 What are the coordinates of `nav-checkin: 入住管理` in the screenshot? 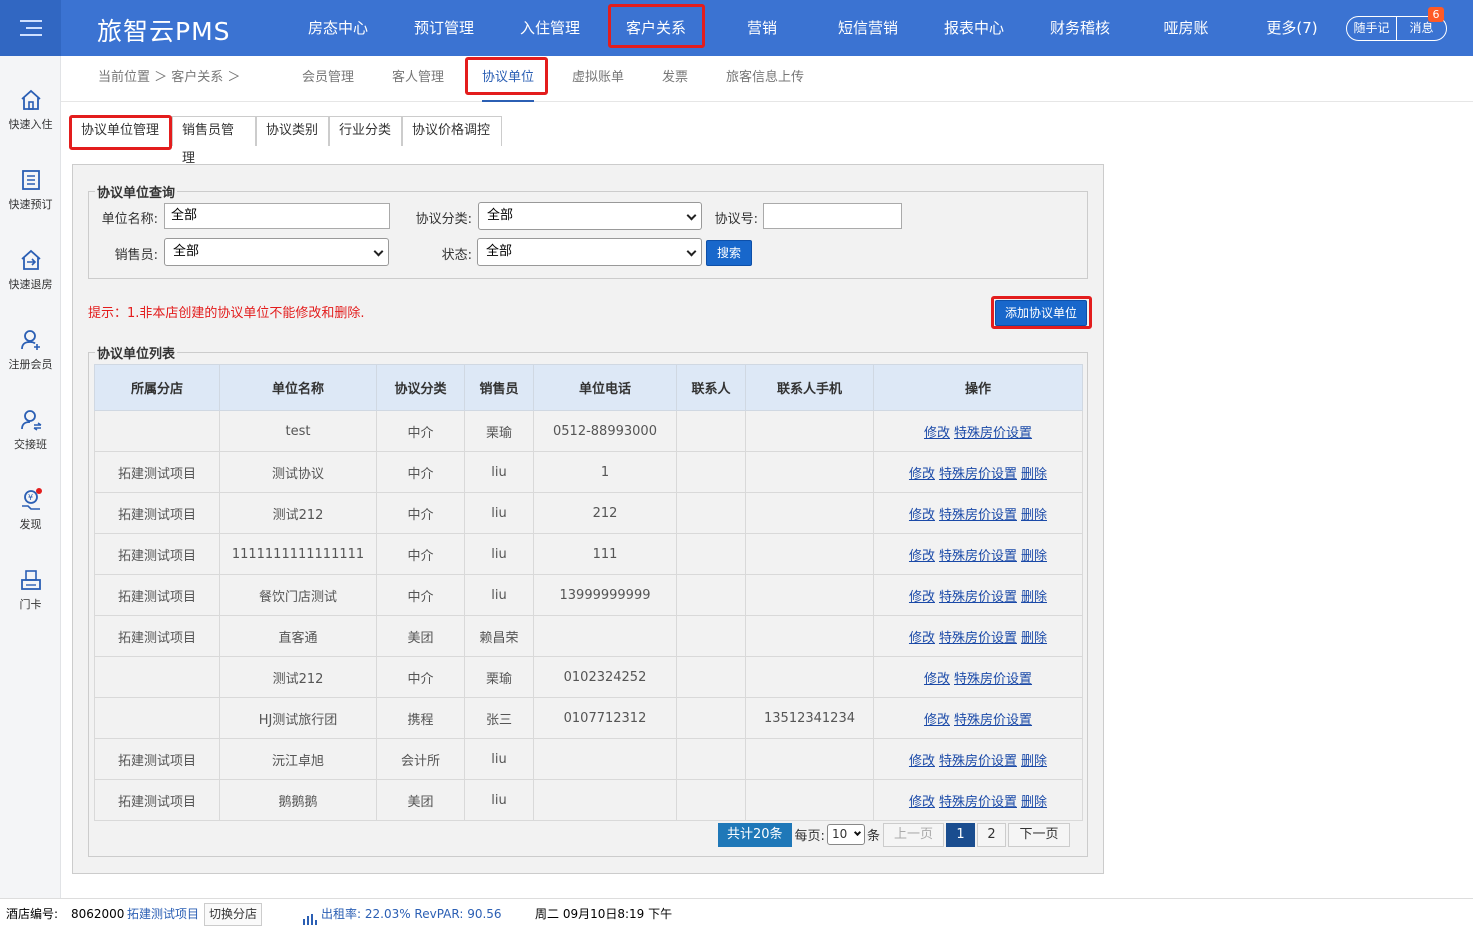 It's located at (550, 28).